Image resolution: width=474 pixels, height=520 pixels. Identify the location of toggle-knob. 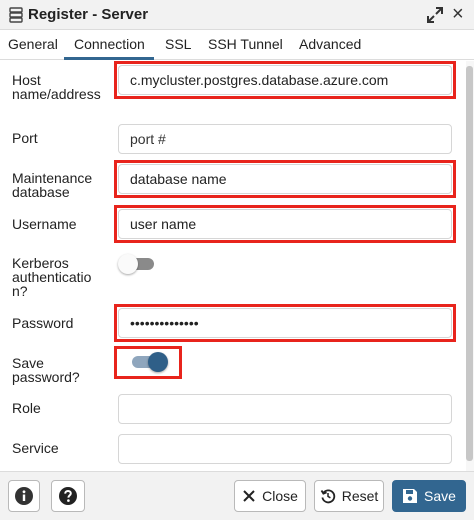
(128, 264).